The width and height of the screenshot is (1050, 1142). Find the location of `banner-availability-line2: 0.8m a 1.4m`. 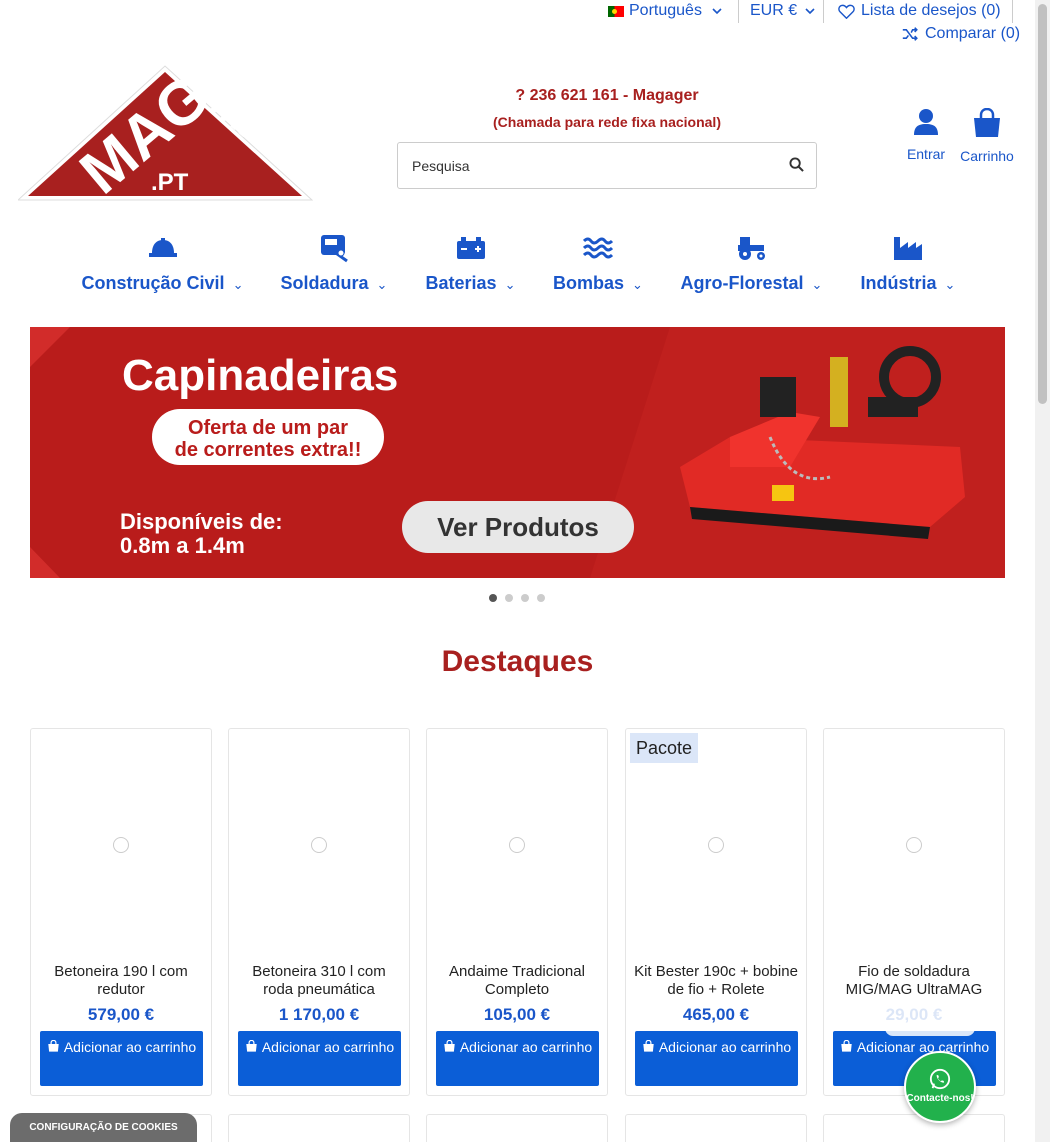

banner-availability-line2: 0.8m a 1.4m is located at coordinates (182, 545).